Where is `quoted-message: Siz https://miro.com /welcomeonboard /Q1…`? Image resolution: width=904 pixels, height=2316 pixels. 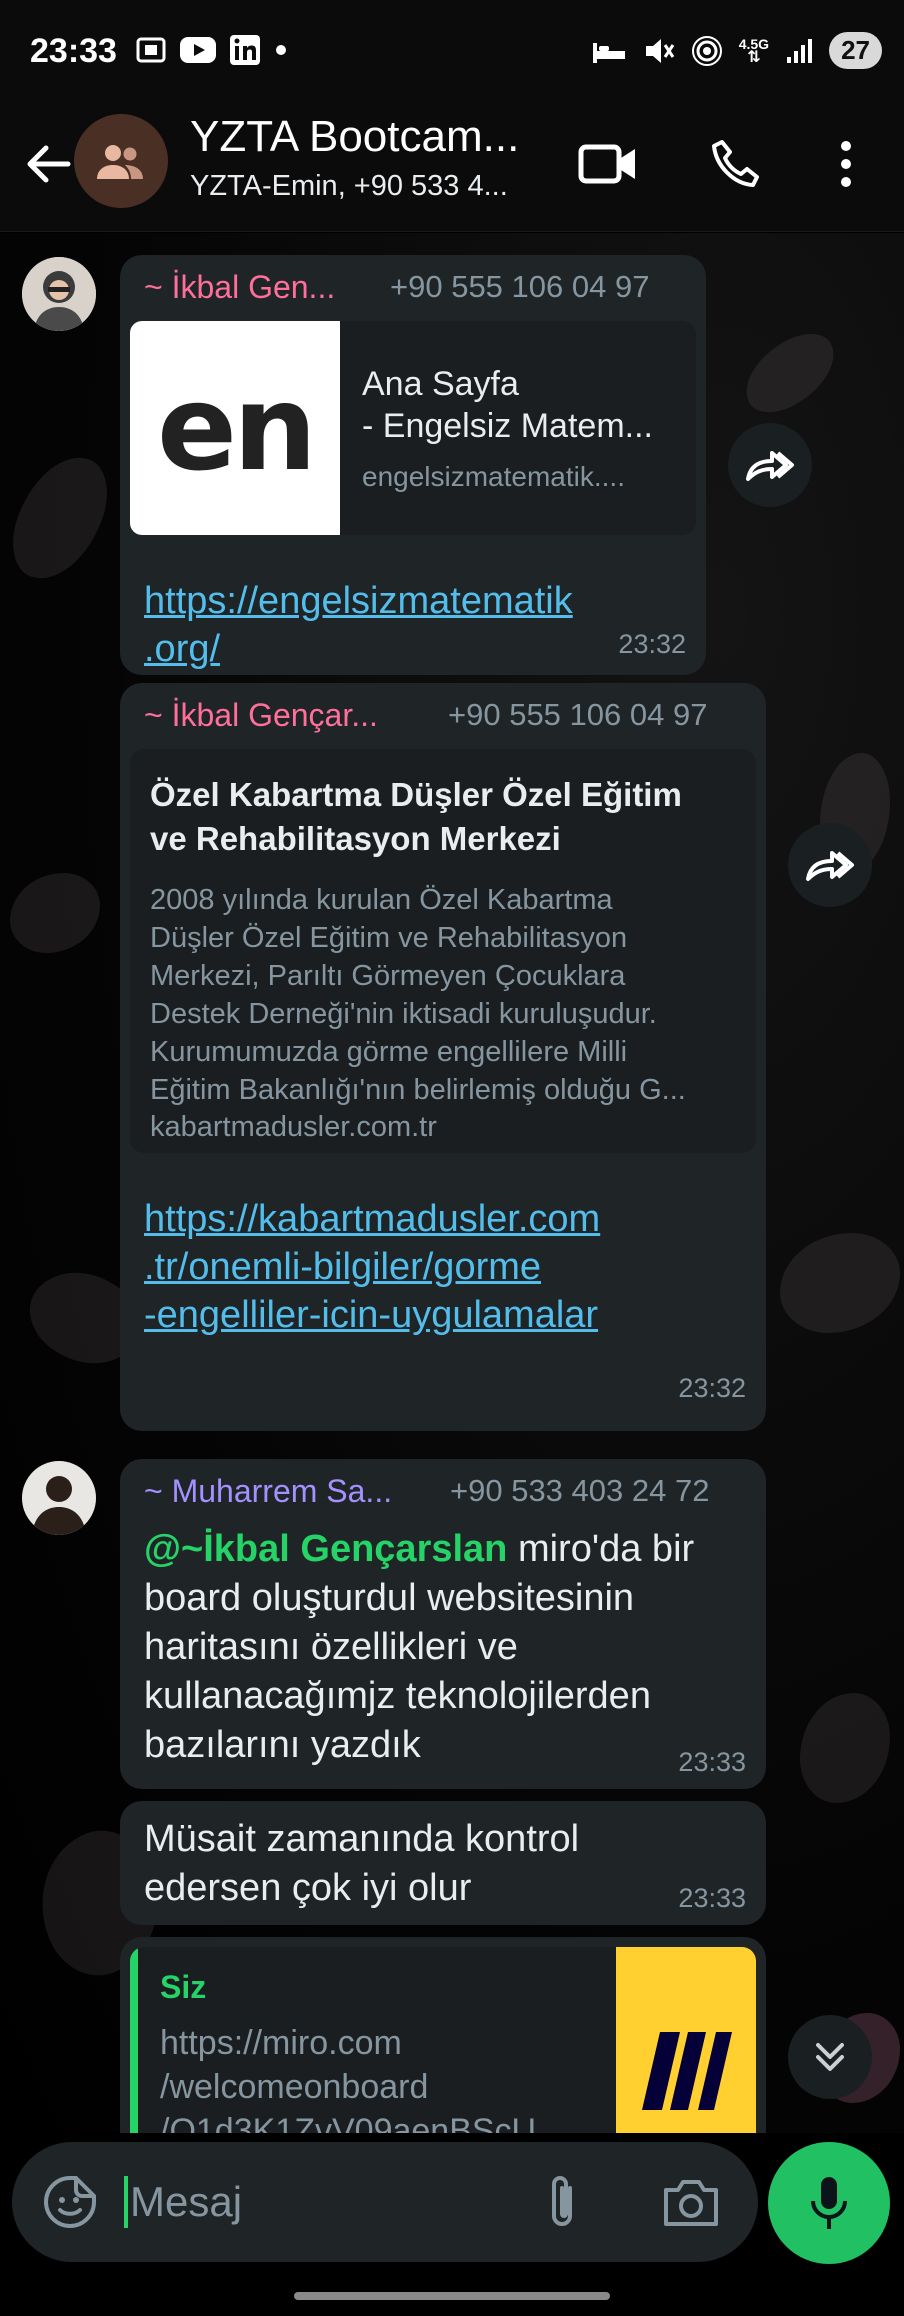
quoted-message: Siz https://miro.com /welcomeonboard /Q1… is located at coordinates (443, 2040).